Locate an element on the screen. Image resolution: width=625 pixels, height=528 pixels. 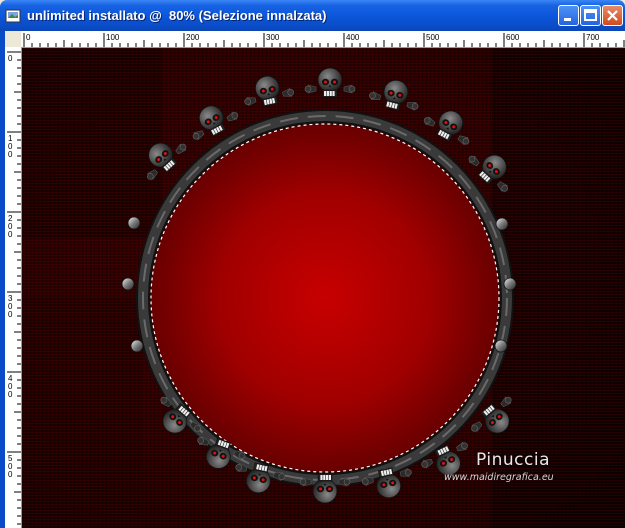
ruler-label: 200 is located at coordinates (193, 37).